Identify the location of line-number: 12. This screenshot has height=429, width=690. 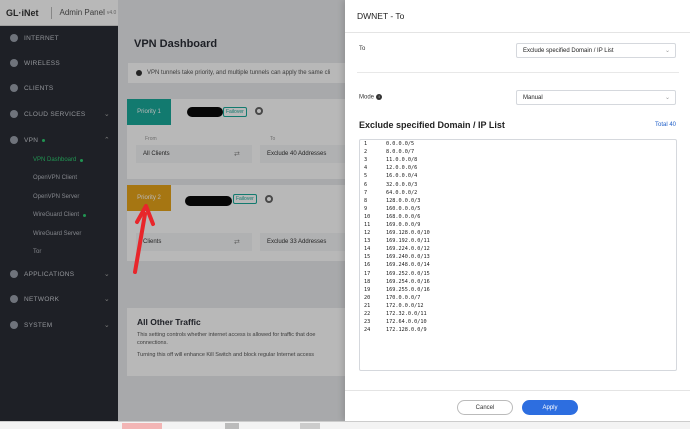
(367, 233).